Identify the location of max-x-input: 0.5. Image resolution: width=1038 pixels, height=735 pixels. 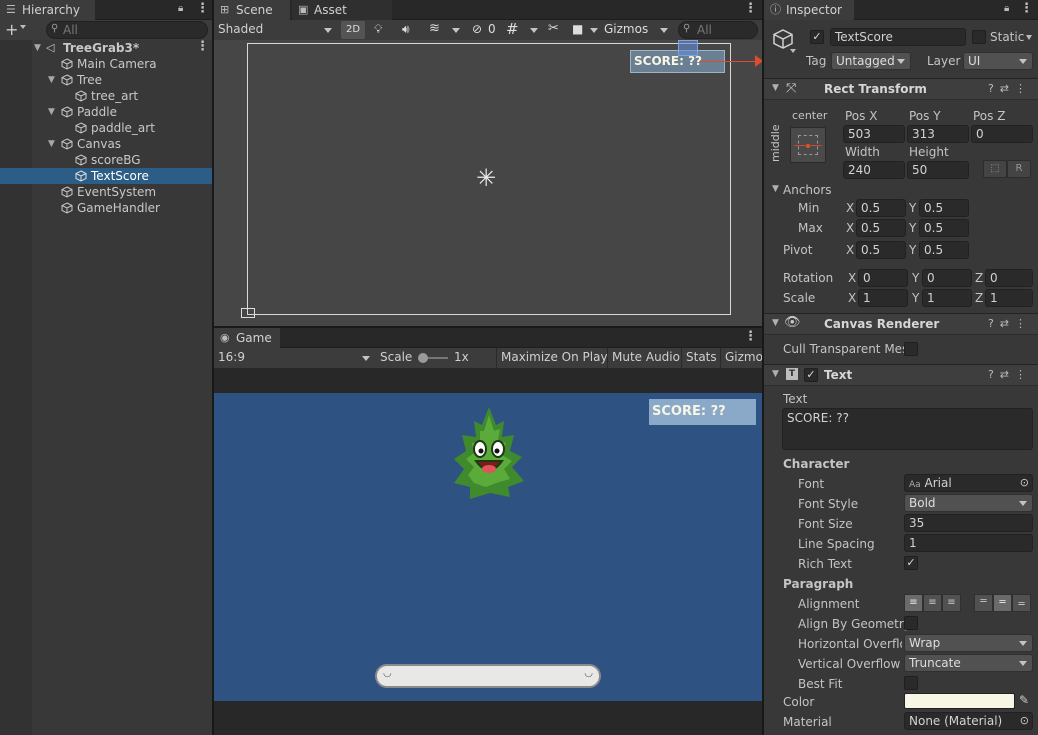
(881, 228).